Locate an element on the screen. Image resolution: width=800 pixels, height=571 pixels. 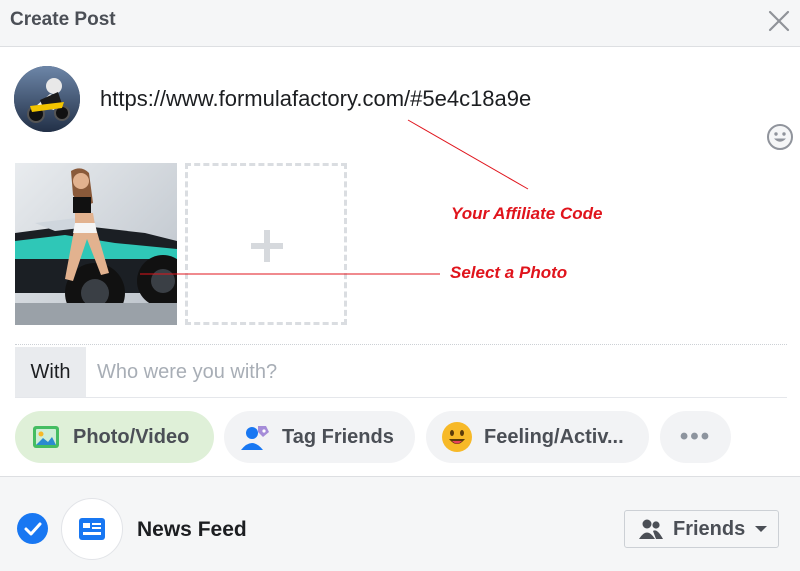
checkmark-icon is located at coordinates (32, 528).